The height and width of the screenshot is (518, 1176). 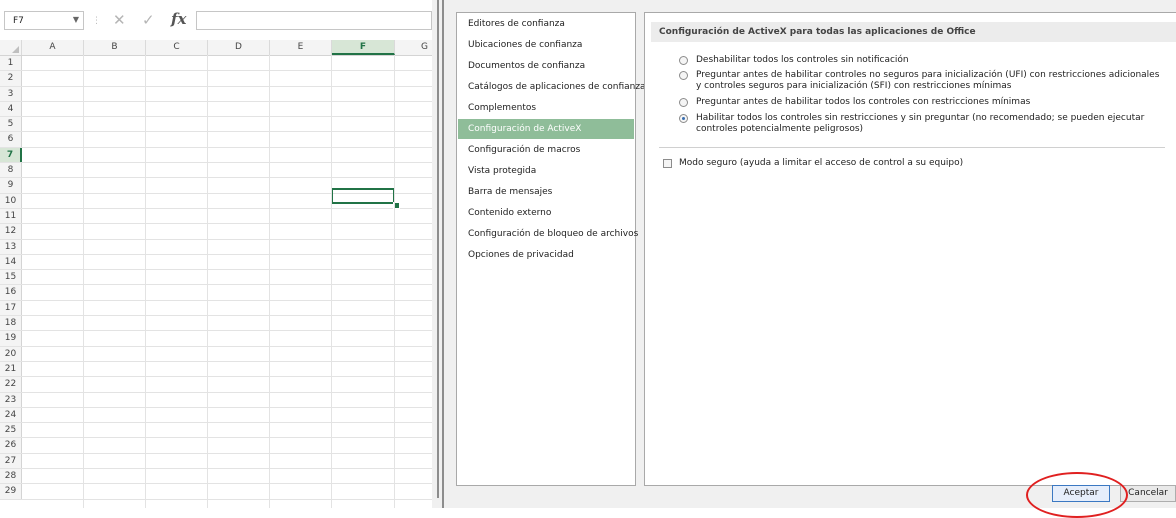 I want to click on column-header: B, so click(x=115, y=47).